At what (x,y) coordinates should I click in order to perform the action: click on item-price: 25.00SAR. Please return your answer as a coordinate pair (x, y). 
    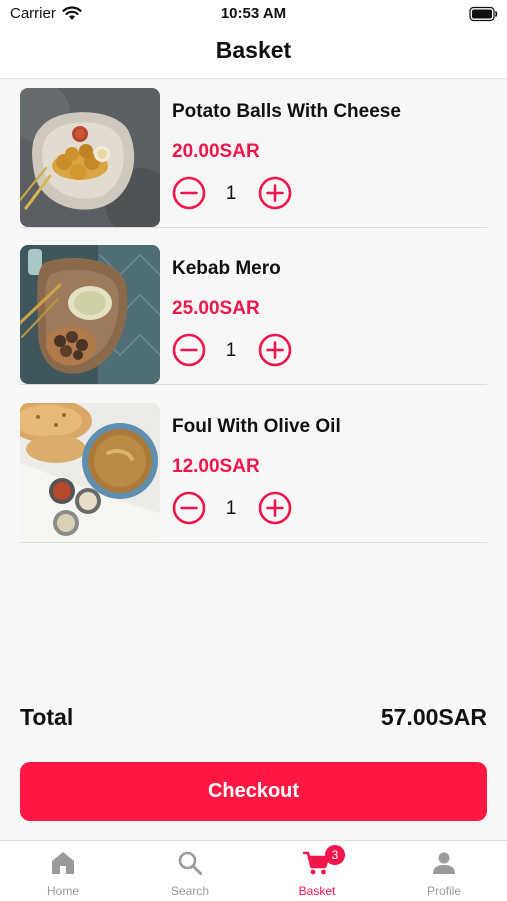
    Looking at the image, I should click on (216, 308).